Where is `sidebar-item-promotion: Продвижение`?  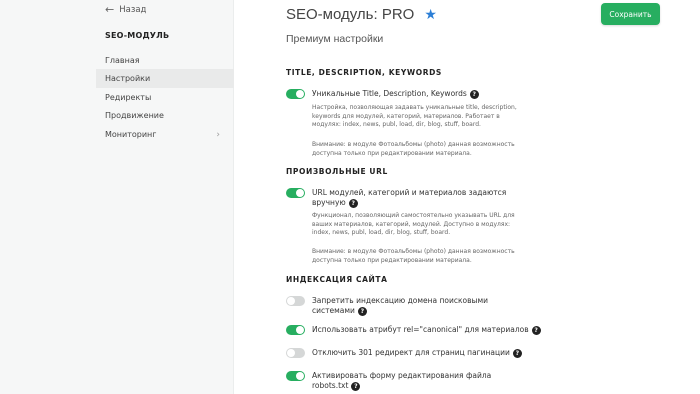
sidebar-item-promotion: Продвижение is located at coordinates (165, 115).